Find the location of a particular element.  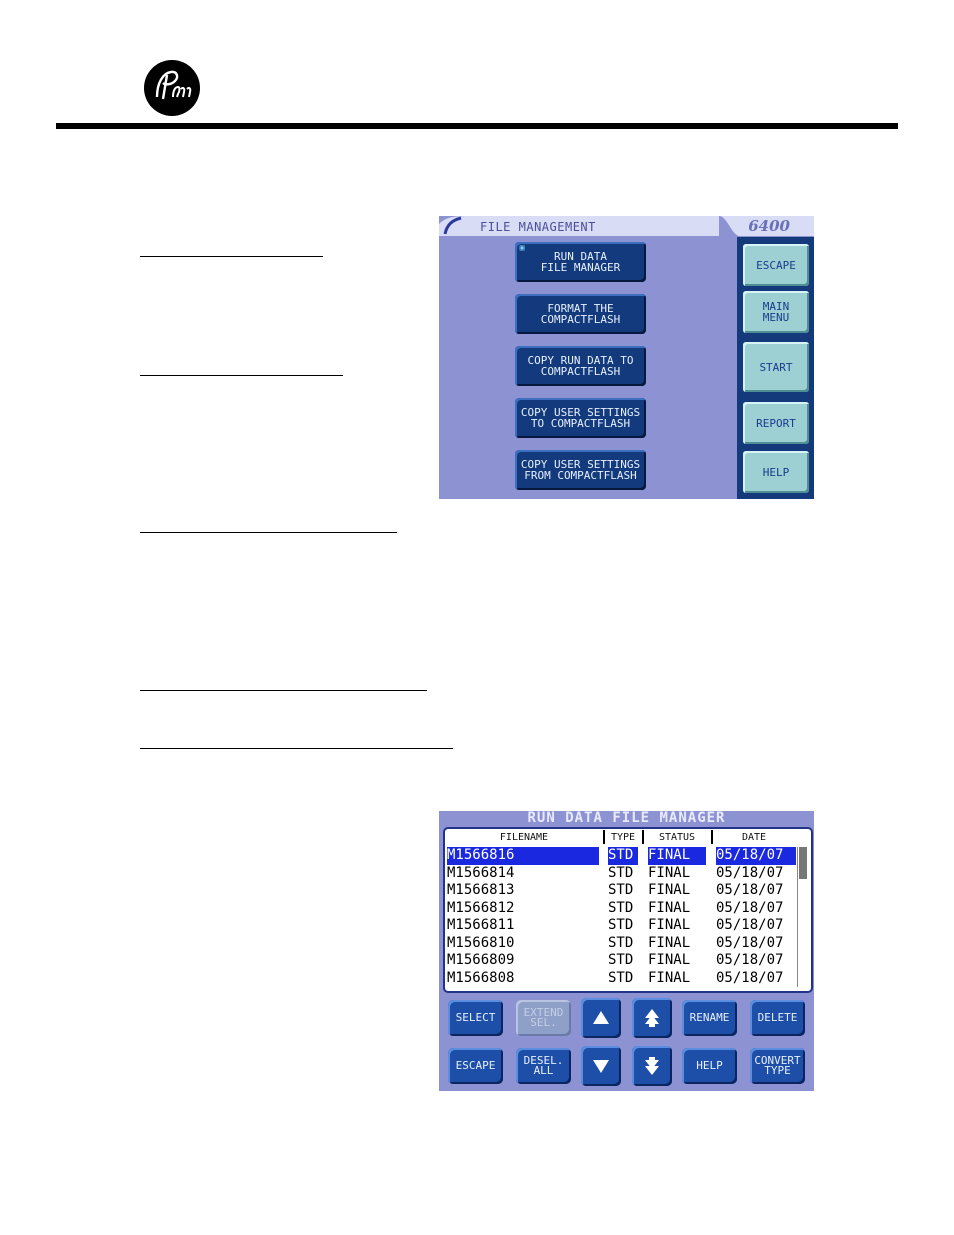

convert-type-button: CONVERT TYPE is located at coordinates (777, 1066).